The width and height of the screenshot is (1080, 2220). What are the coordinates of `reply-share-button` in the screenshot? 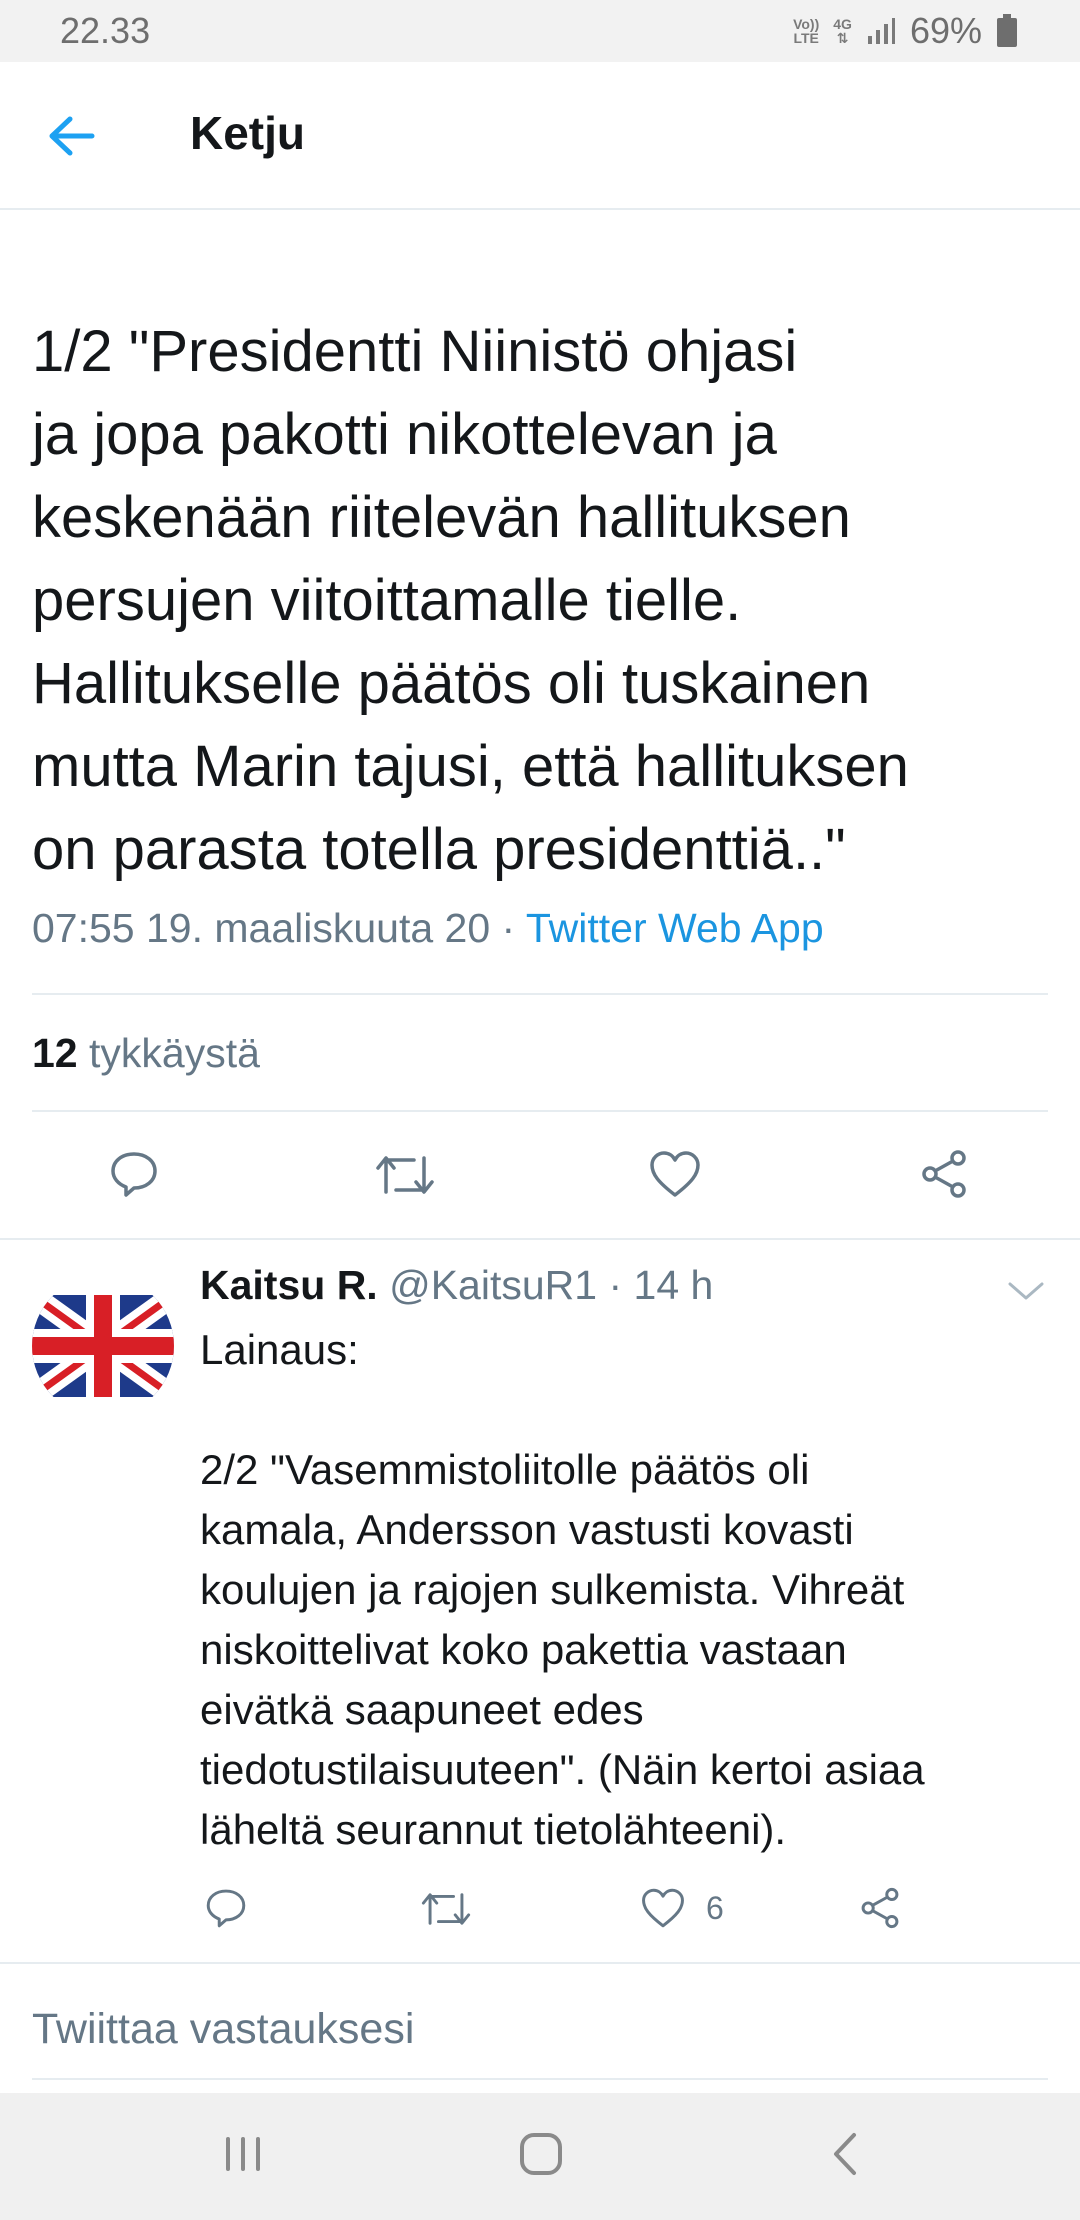 It's located at (880, 1908).